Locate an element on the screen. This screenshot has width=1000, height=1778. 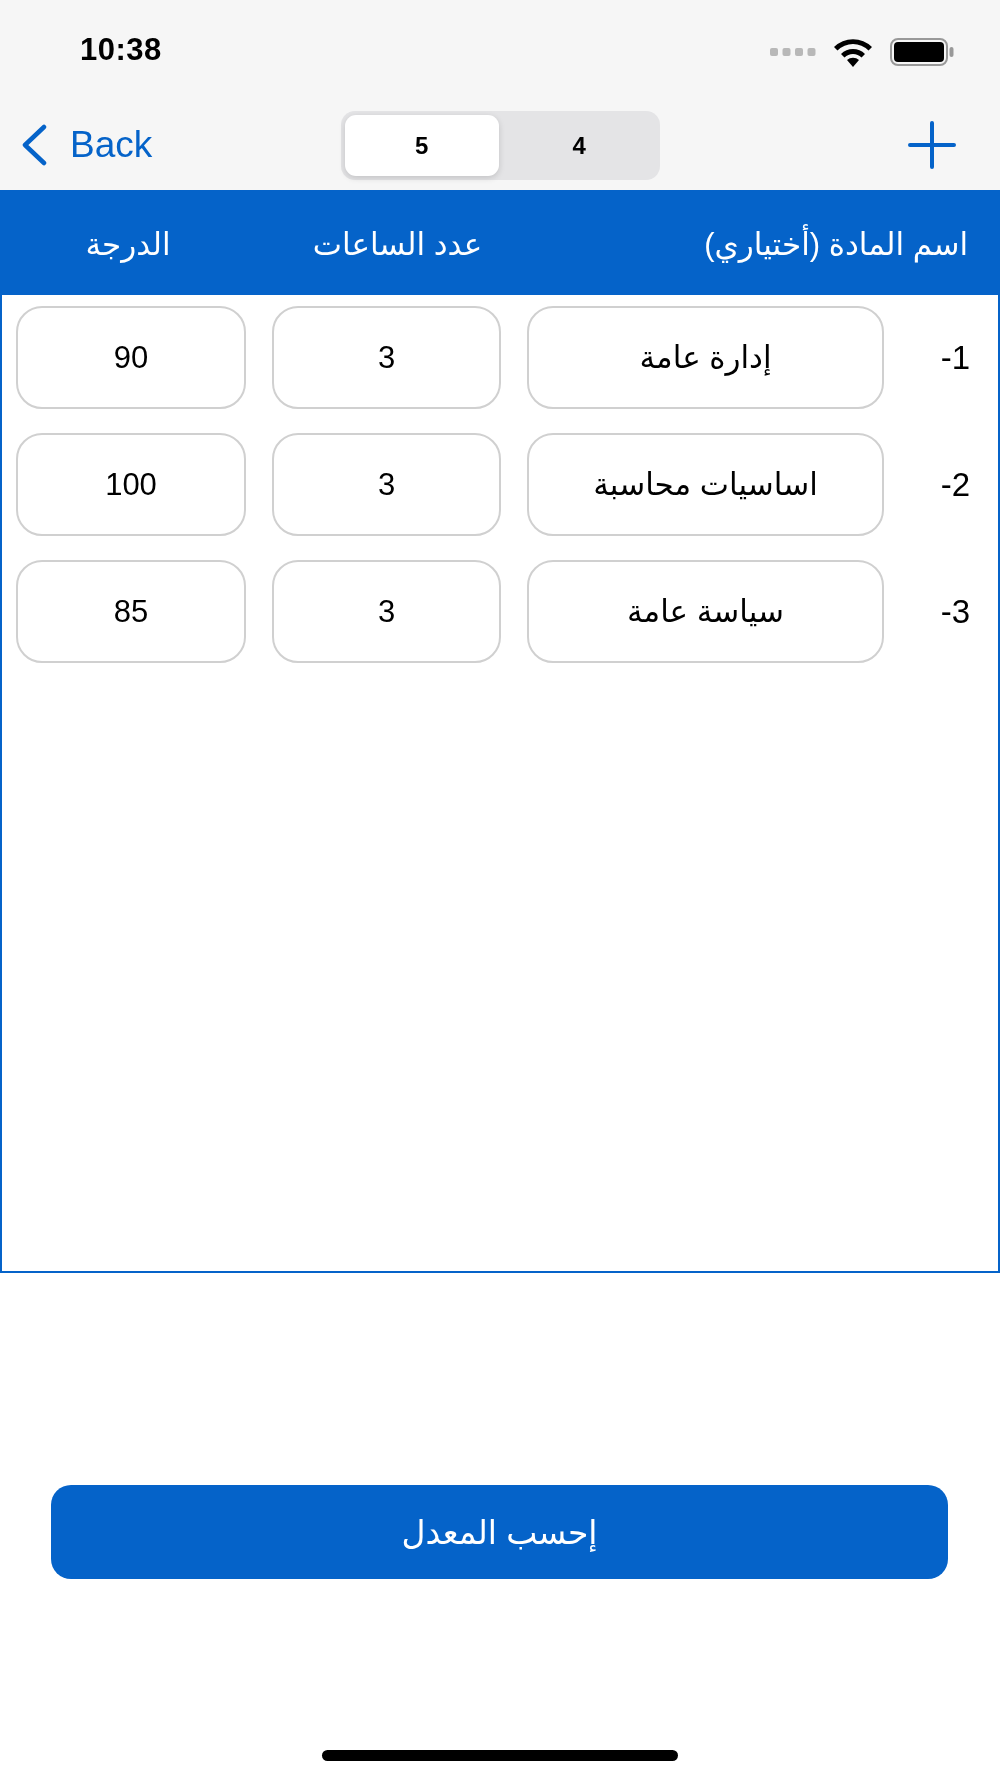
signal-dots-icon is located at coordinates (793, 52).